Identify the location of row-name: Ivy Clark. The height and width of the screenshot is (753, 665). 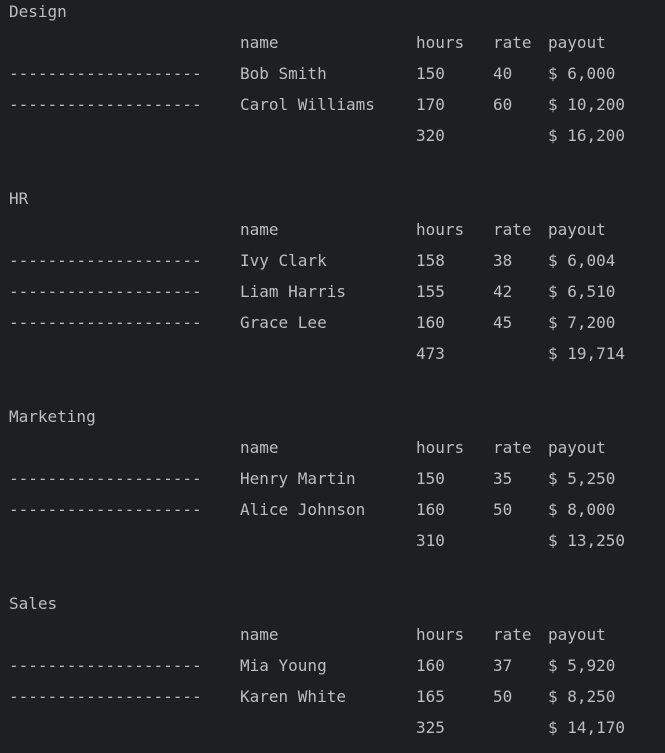
(283, 260).